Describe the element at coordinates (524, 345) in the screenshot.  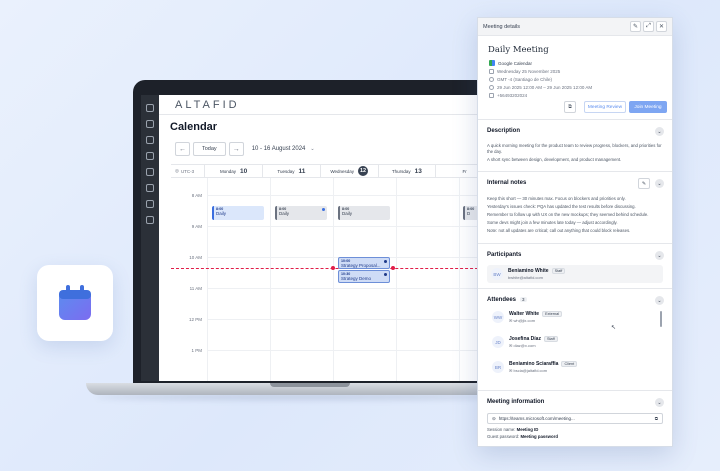
I see `attendee-email: diaz@x.com` at that location.